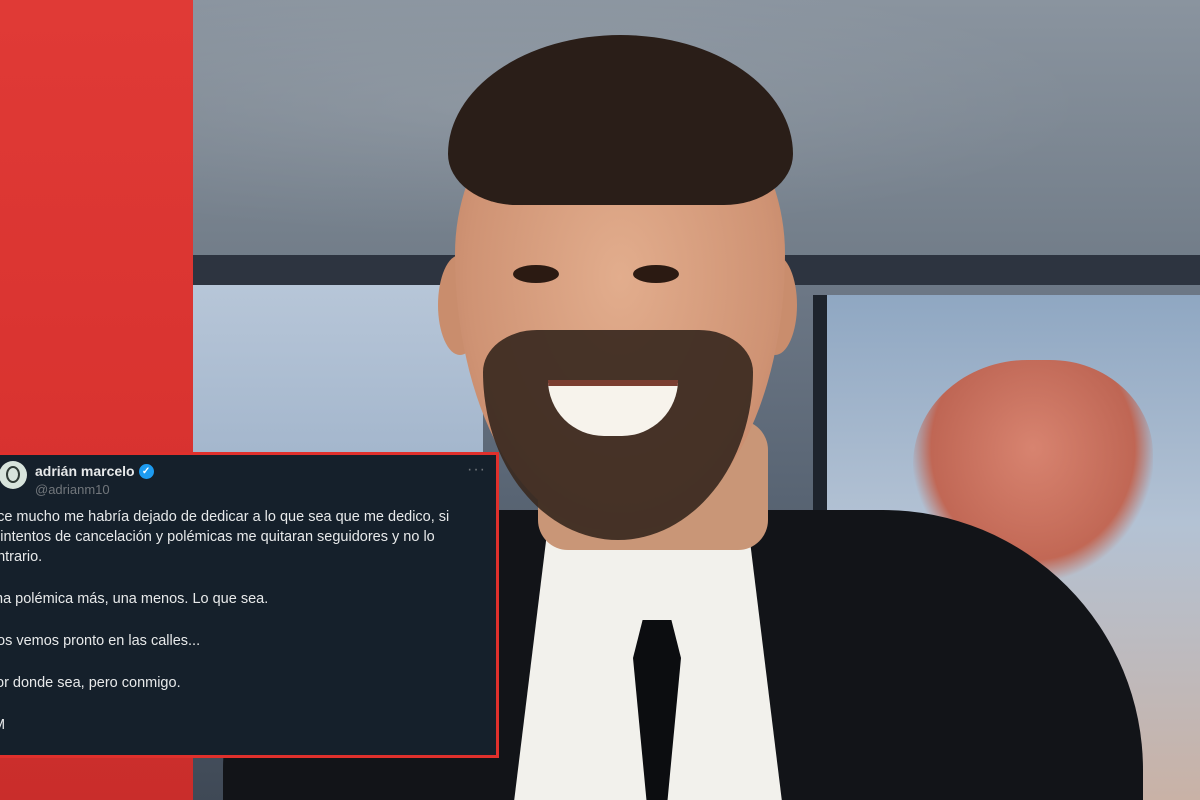  What do you see at coordinates (243, 725) in the screenshot?
I see `tweet-paragraph: M` at bounding box center [243, 725].